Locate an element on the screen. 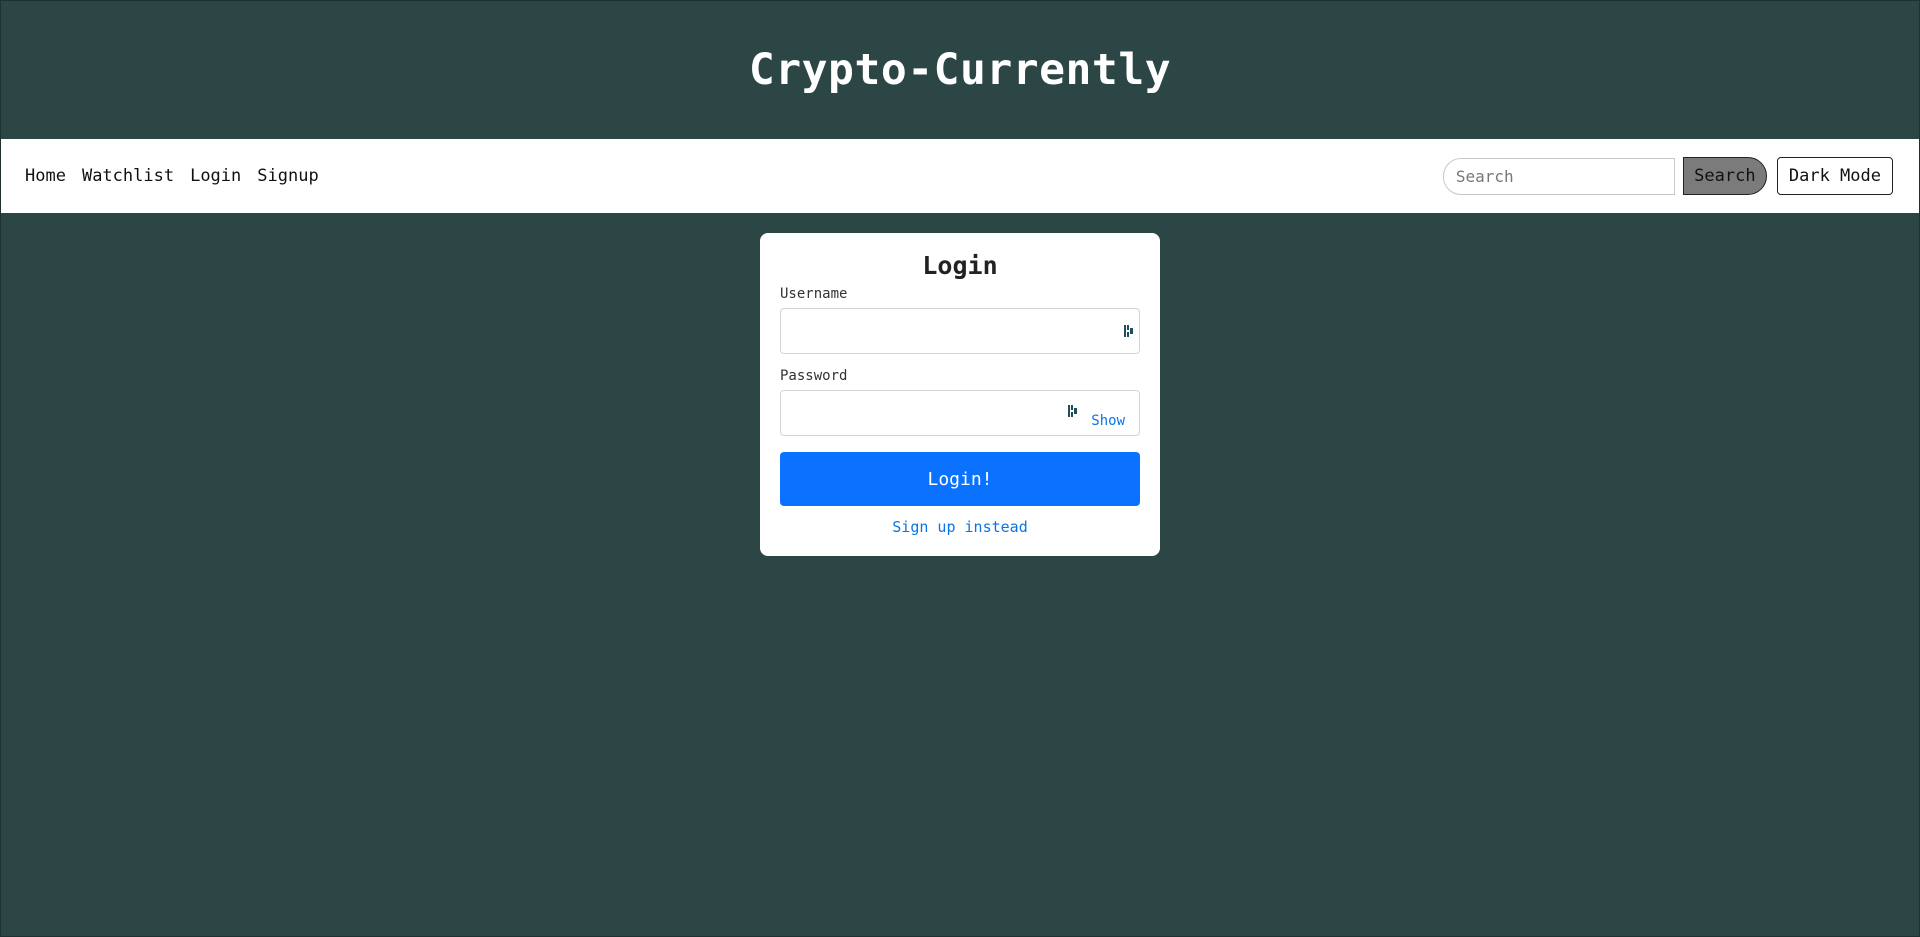 The width and height of the screenshot is (1920, 937). password-field-wrap: Show is located at coordinates (960, 413).